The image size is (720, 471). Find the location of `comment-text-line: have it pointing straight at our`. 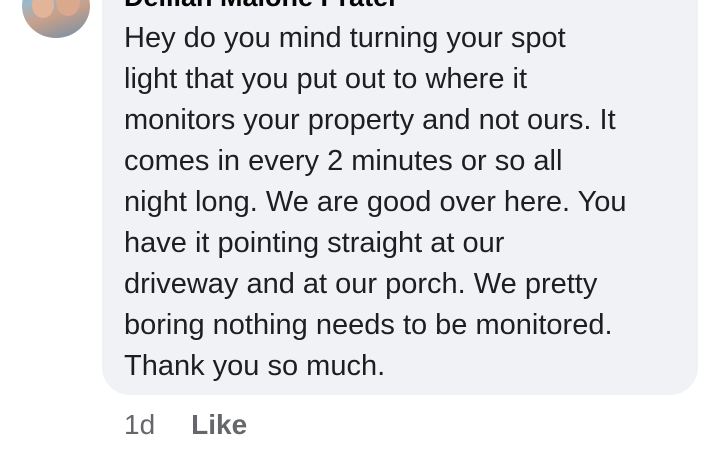

comment-text-line: have it pointing straight at our is located at coordinates (314, 243).